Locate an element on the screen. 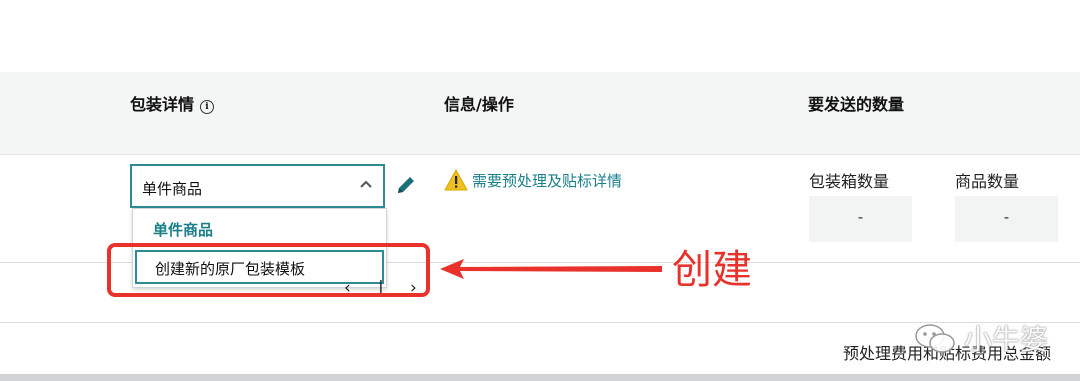 The image size is (1080, 381). item-count-value: - is located at coordinates (1006, 217).